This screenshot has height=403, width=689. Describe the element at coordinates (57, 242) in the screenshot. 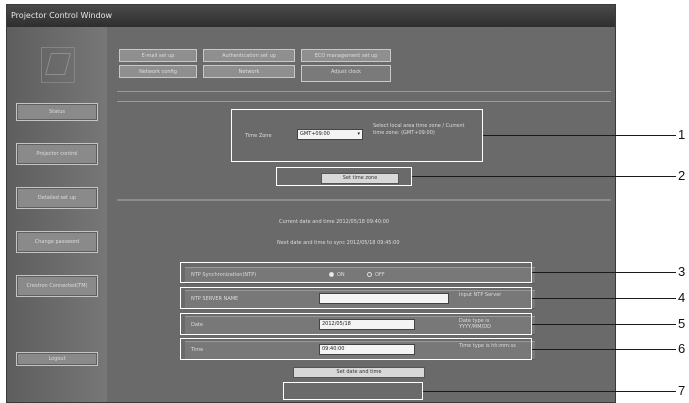

I see `sidebar-item-change-password: Change password` at that location.